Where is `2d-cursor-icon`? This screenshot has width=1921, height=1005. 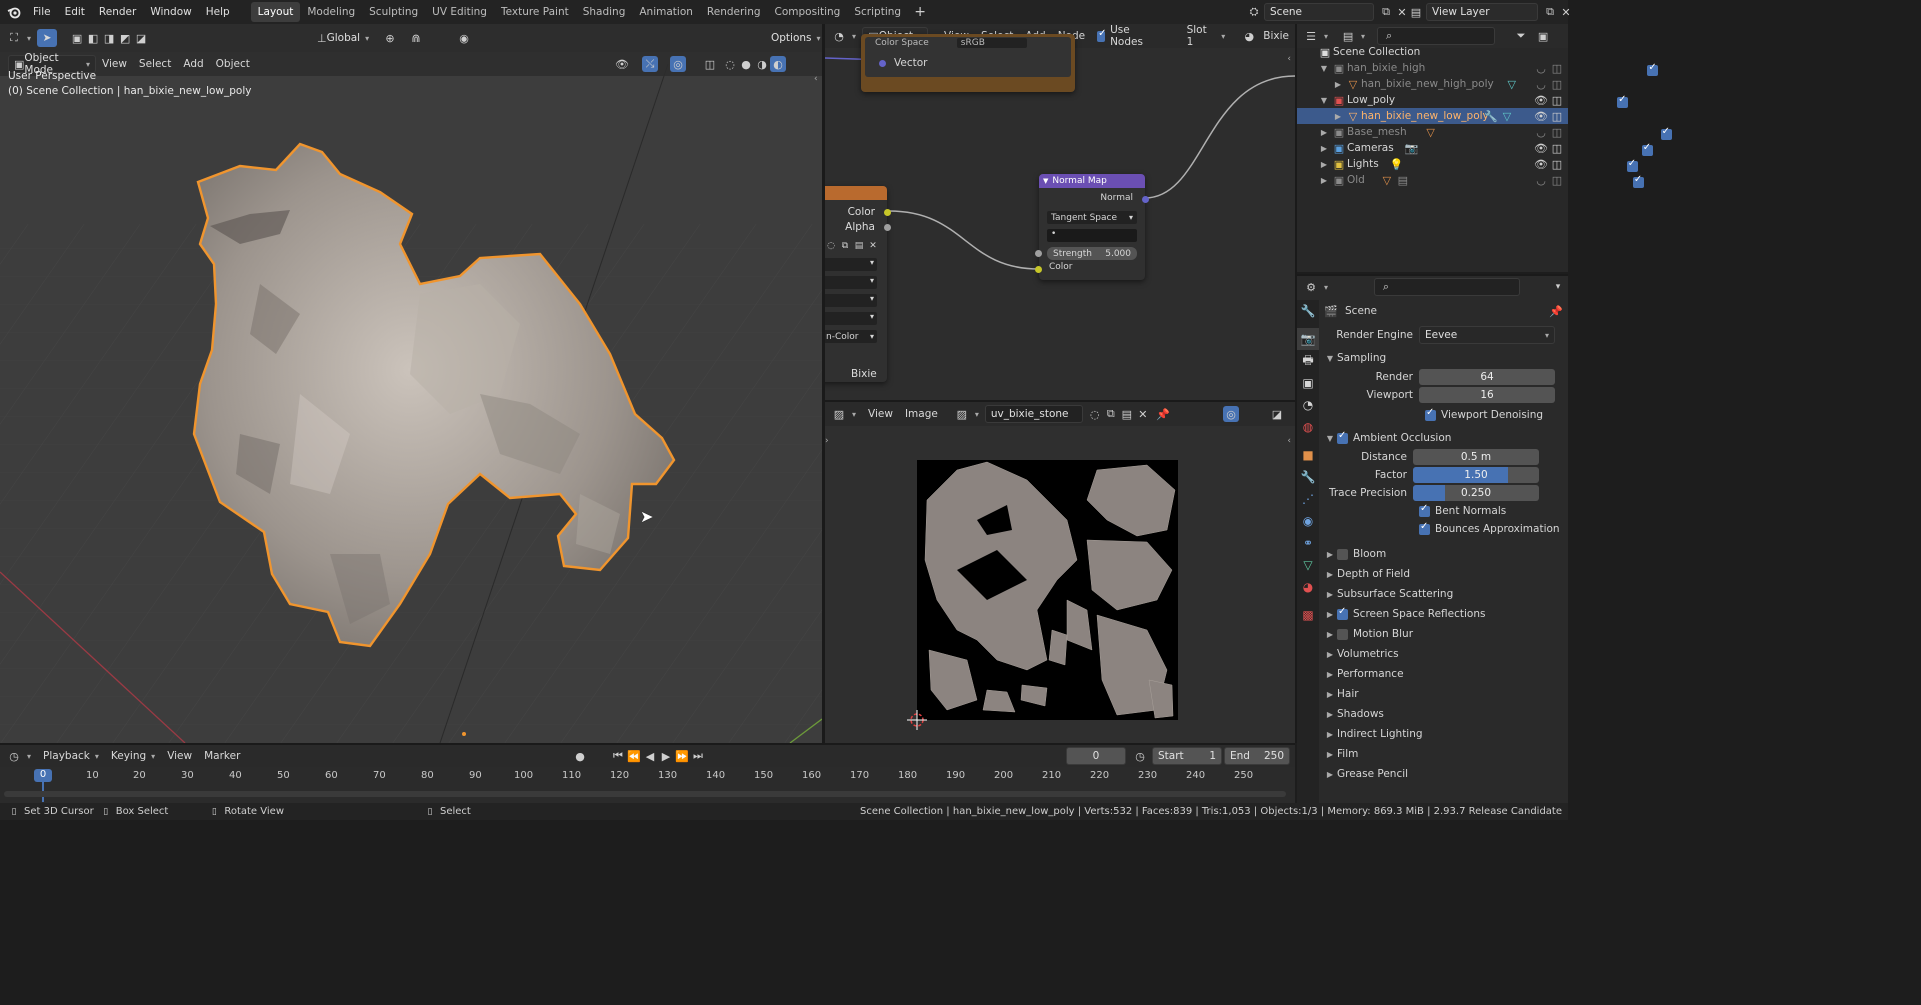
2d-cursor-icon is located at coordinates (917, 720).